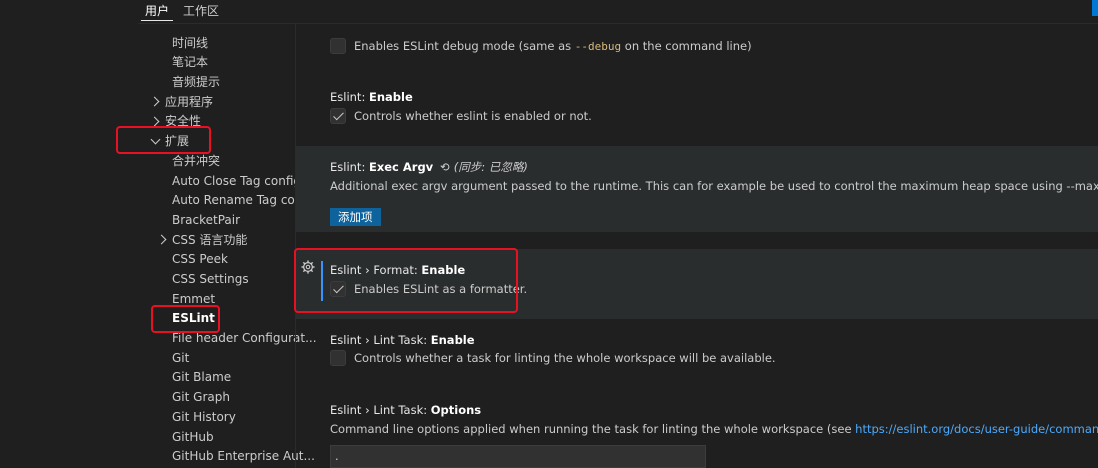 The width and height of the screenshot is (1098, 468). I want to click on add-item-button: 添加项, so click(355, 217).